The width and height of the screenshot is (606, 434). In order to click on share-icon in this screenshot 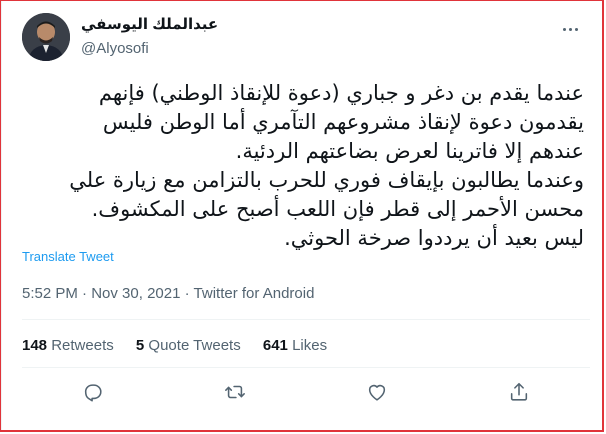, I will do `click(519, 391)`.